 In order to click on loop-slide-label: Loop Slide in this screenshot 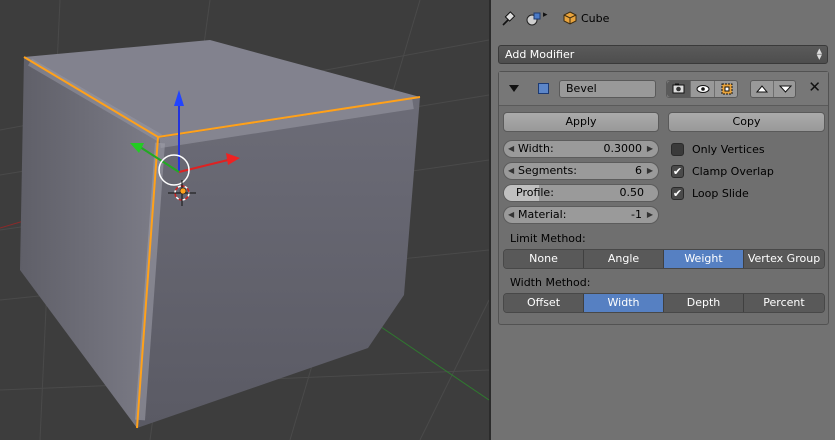, I will do `click(720, 193)`.